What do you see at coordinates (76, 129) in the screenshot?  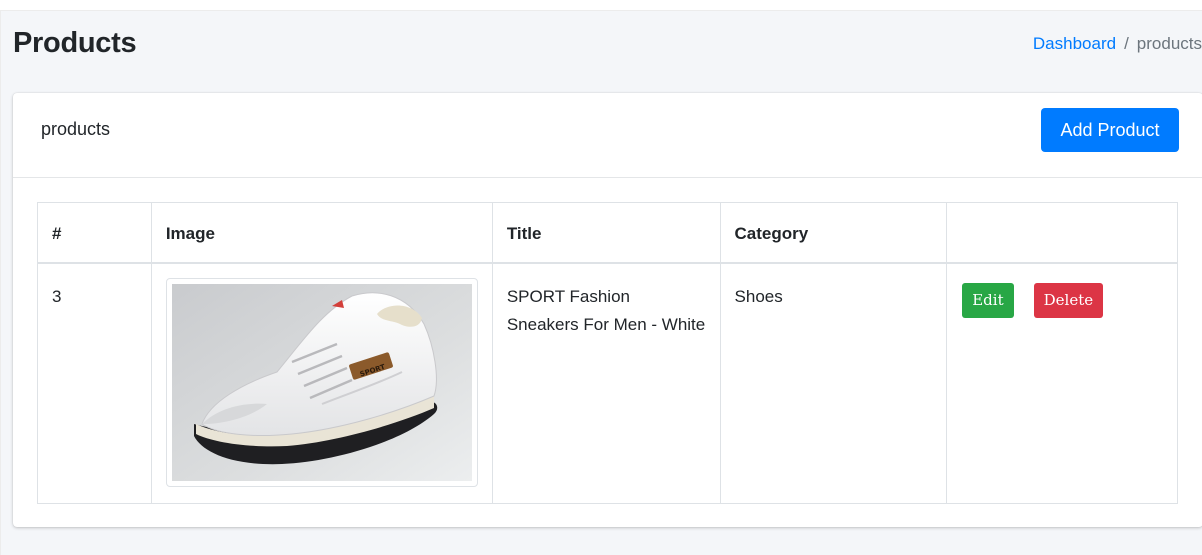 I see `card-title: products` at bounding box center [76, 129].